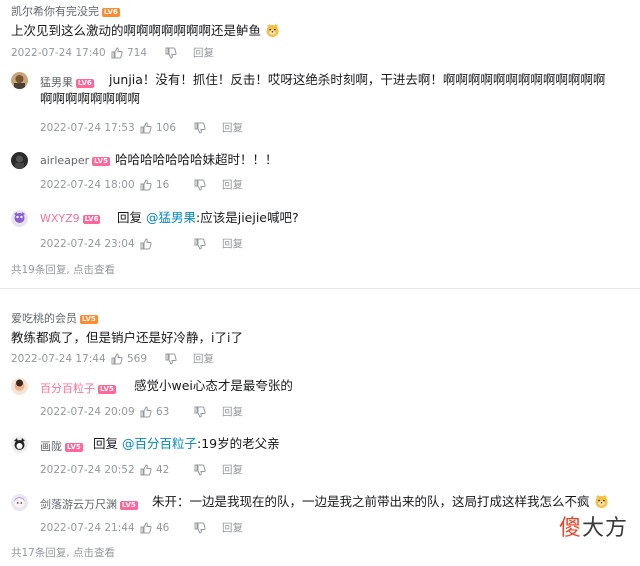  I want to click on reply-date: 2022-07-24 21:44, so click(87, 527).